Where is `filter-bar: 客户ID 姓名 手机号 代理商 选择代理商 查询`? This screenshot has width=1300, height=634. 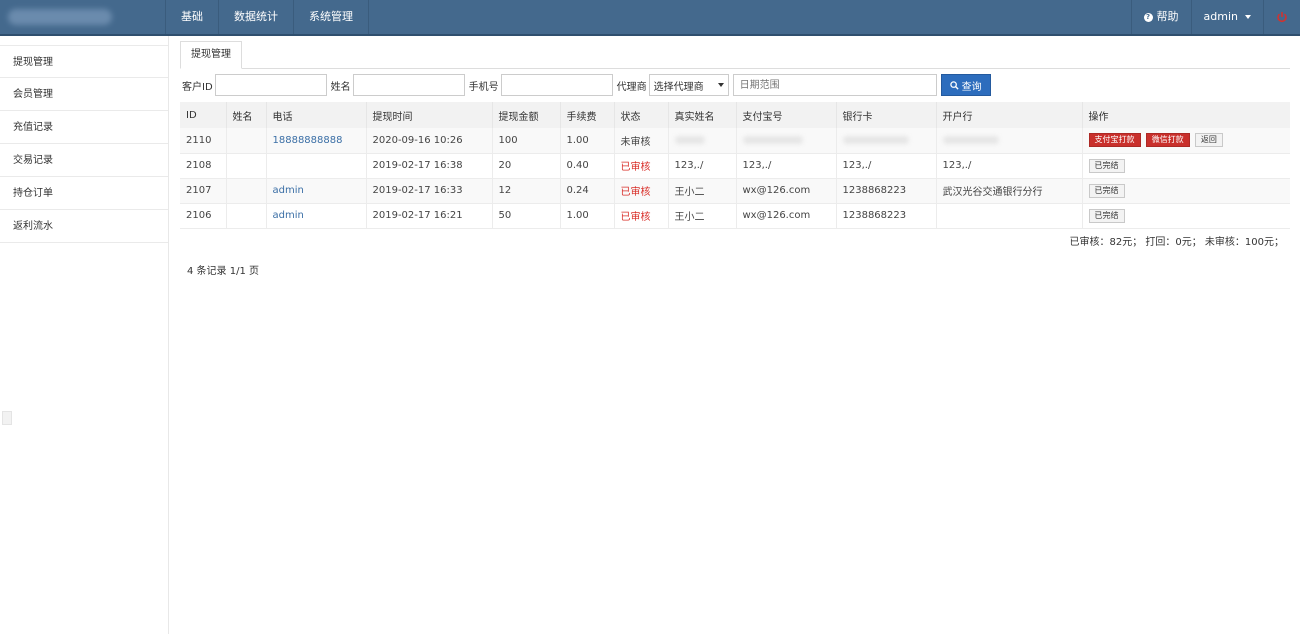
filter-bar: 客户ID 姓名 手机号 代理商 选择代理商 查询 is located at coordinates (586, 85).